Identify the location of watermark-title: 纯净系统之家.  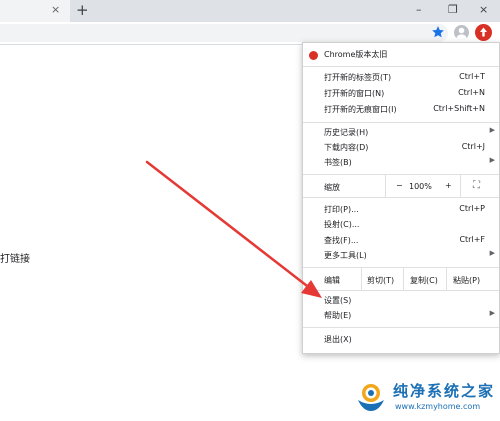
(444, 391).